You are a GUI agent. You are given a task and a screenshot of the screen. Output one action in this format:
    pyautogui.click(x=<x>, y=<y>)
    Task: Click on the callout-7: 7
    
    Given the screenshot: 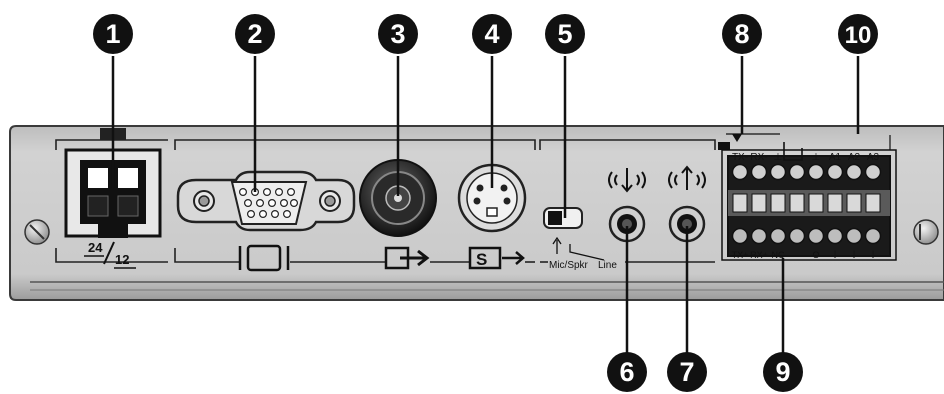 What is the action you would take?
    pyautogui.click(x=687, y=372)
    